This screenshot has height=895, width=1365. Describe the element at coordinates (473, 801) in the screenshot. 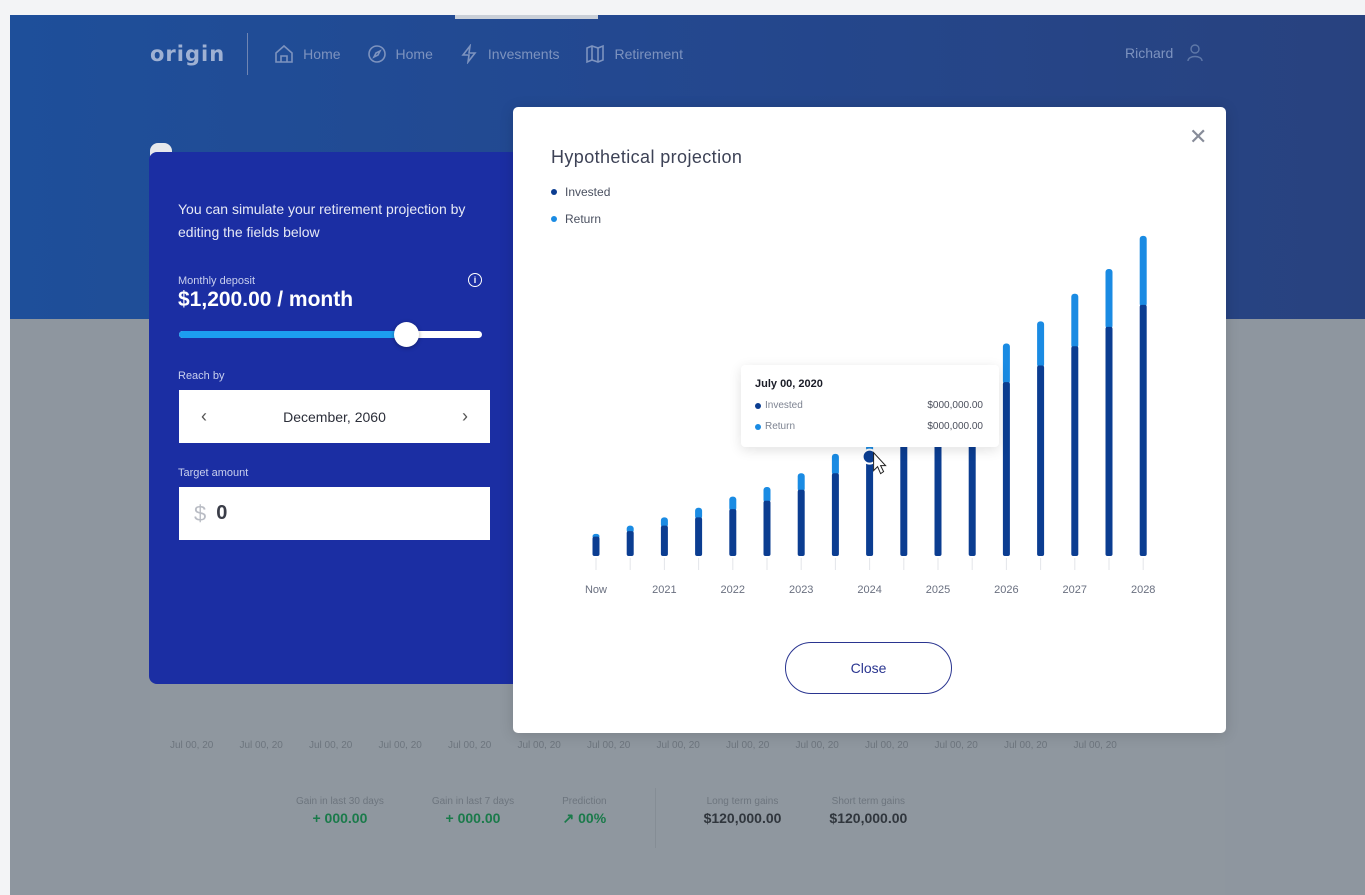

I see `stat-label: Gain in last 7 days` at that location.